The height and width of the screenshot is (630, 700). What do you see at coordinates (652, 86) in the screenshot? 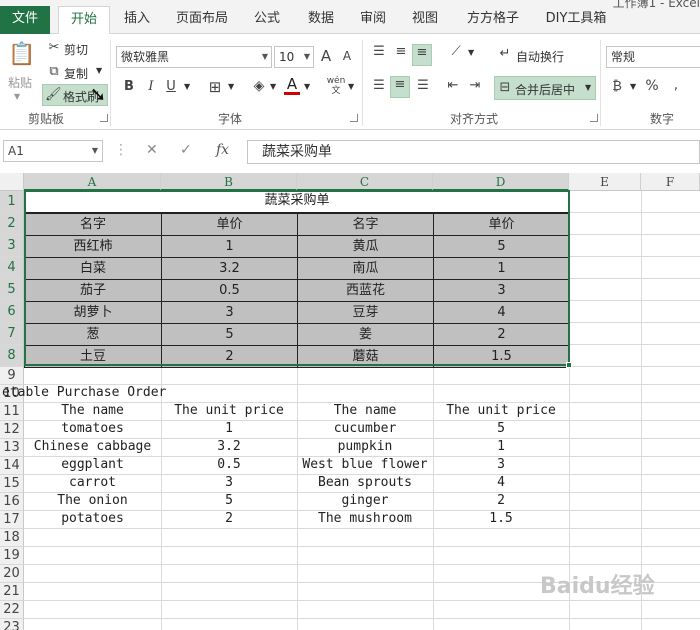
I see `percent-button: %` at bounding box center [652, 86].